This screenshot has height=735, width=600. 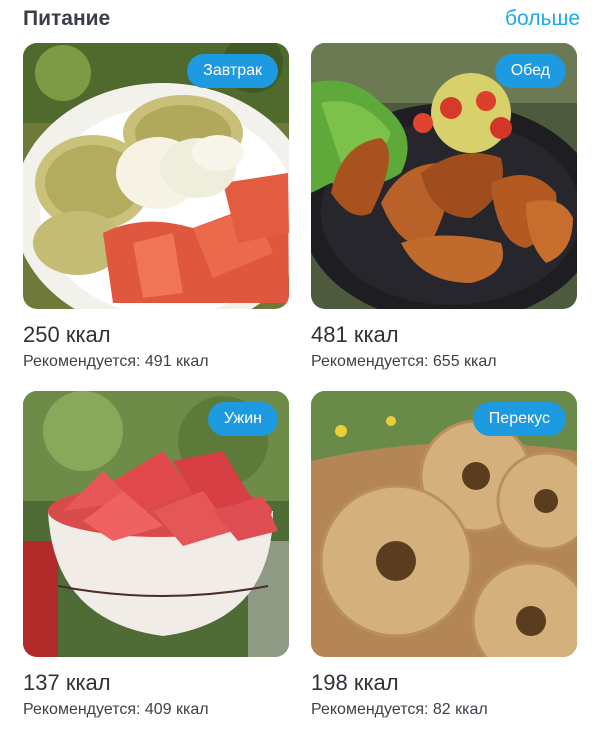 What do you see at coordinates (301, 19) in the screenshot?
I see `section-header: Питание больше` at bounding box center [301, 19].